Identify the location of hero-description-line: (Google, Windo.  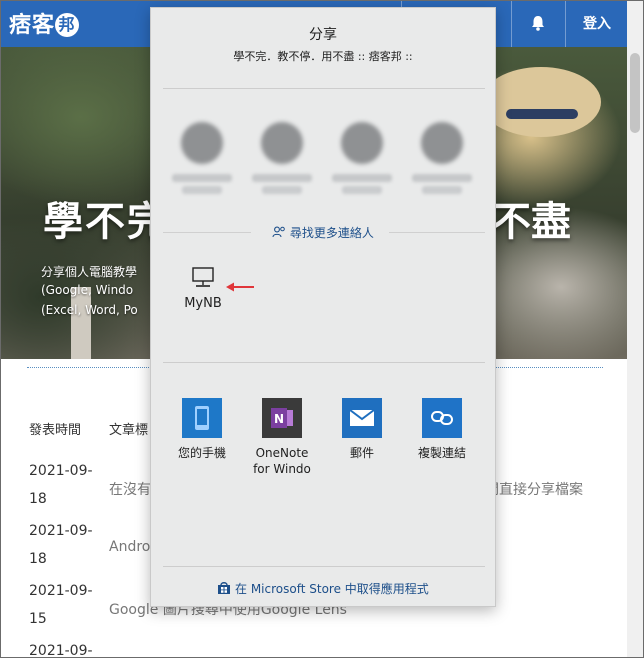
(87, 290).